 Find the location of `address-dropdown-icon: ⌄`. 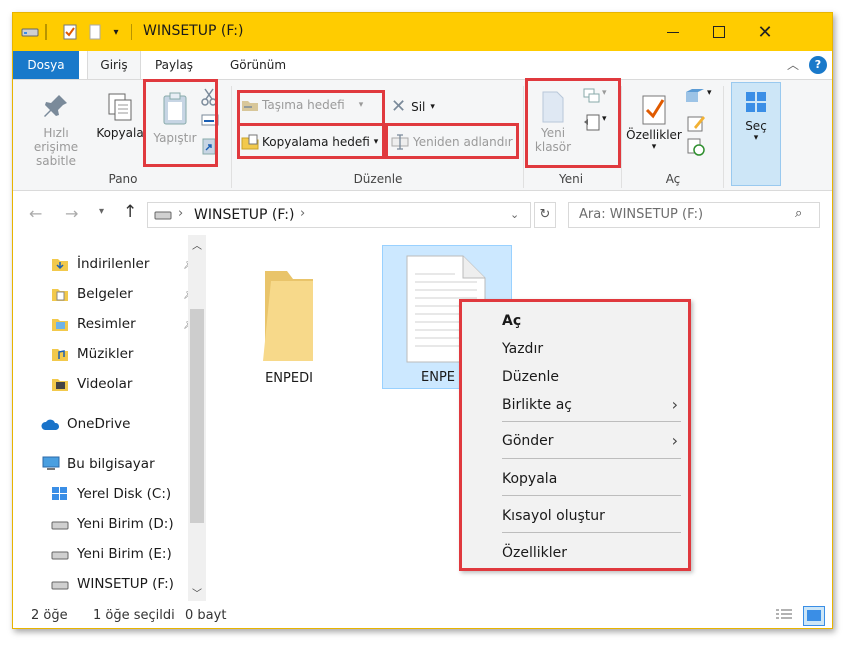

address-dropdown-icon: ⌄ is located at coordinates (514, 214).